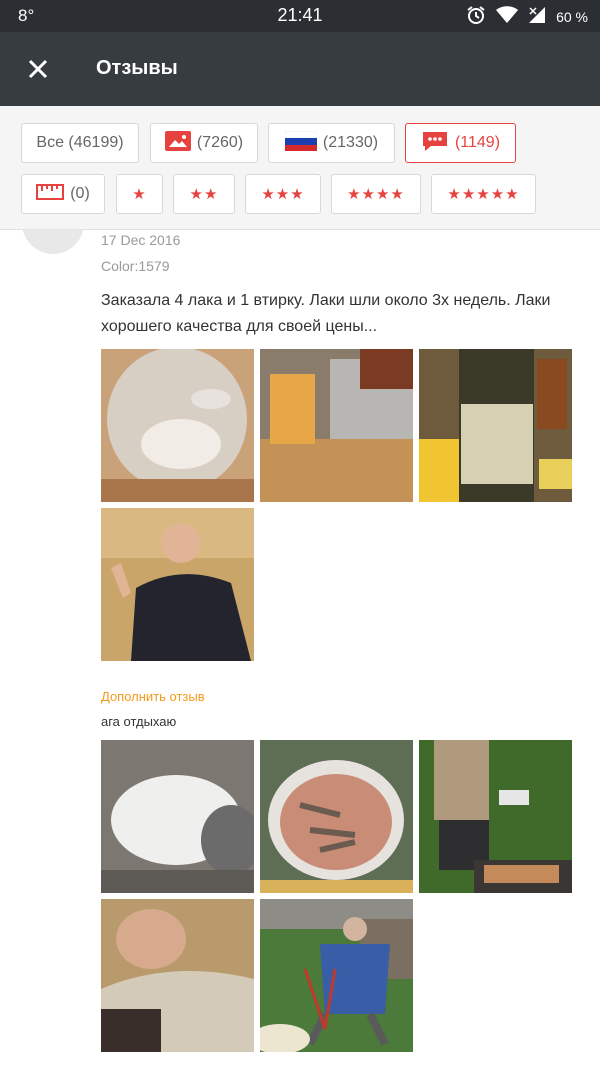 The height and width of the screenshot is (1066, 600). I want to click on ruler-icon, so click(50, 194).